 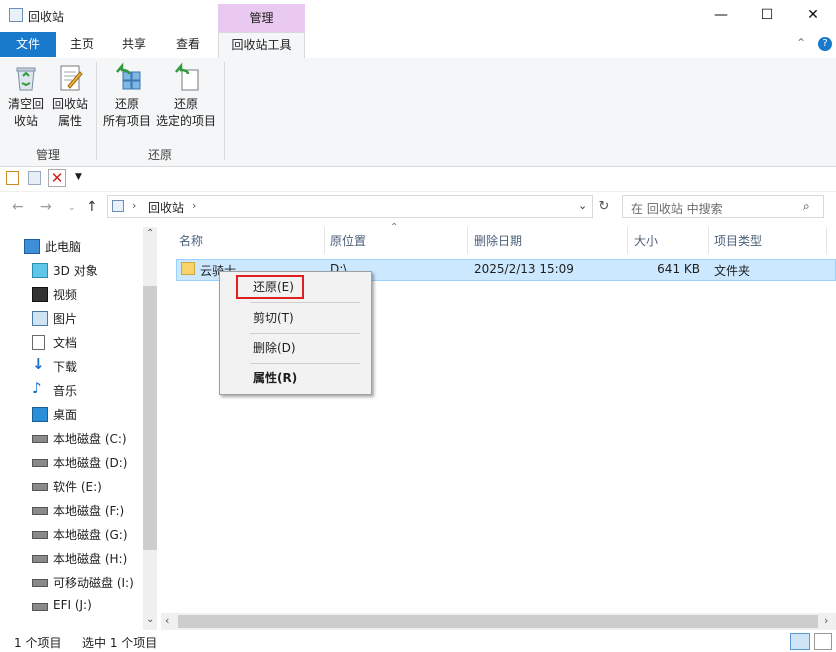 What do you see at coordinates (57, 178) in the screenshot?
I see `delete-icon: ✕` at bounding box center [57, 178].